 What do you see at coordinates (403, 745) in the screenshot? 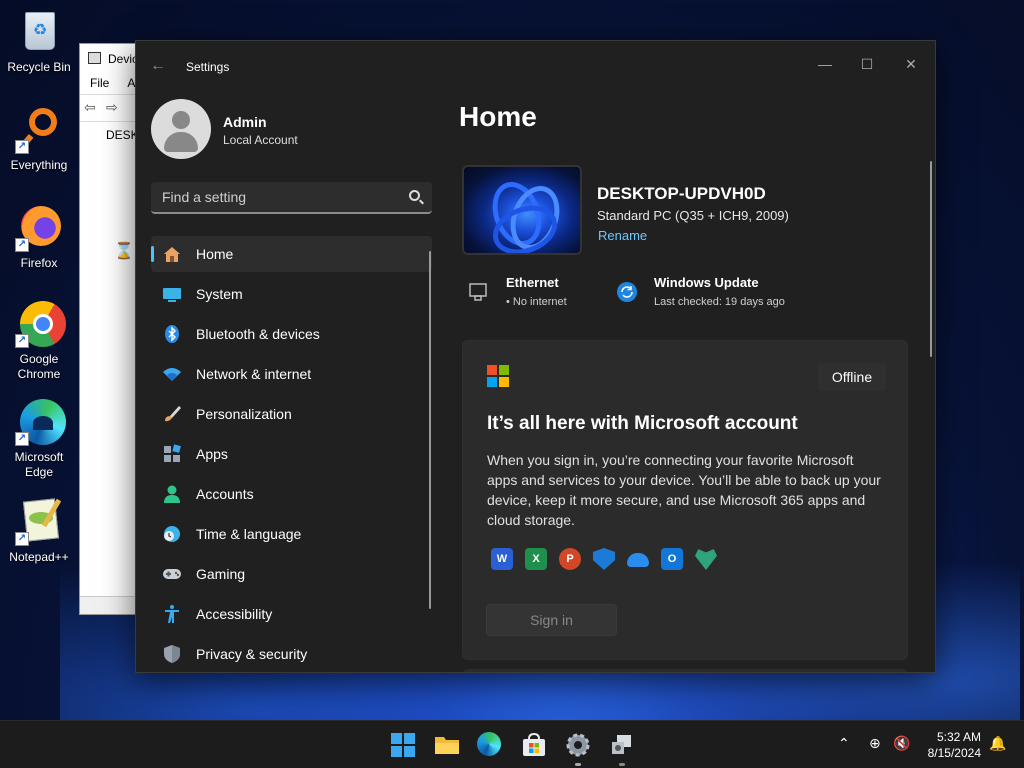
I see `start-icon` at bounding box center [403, 745].